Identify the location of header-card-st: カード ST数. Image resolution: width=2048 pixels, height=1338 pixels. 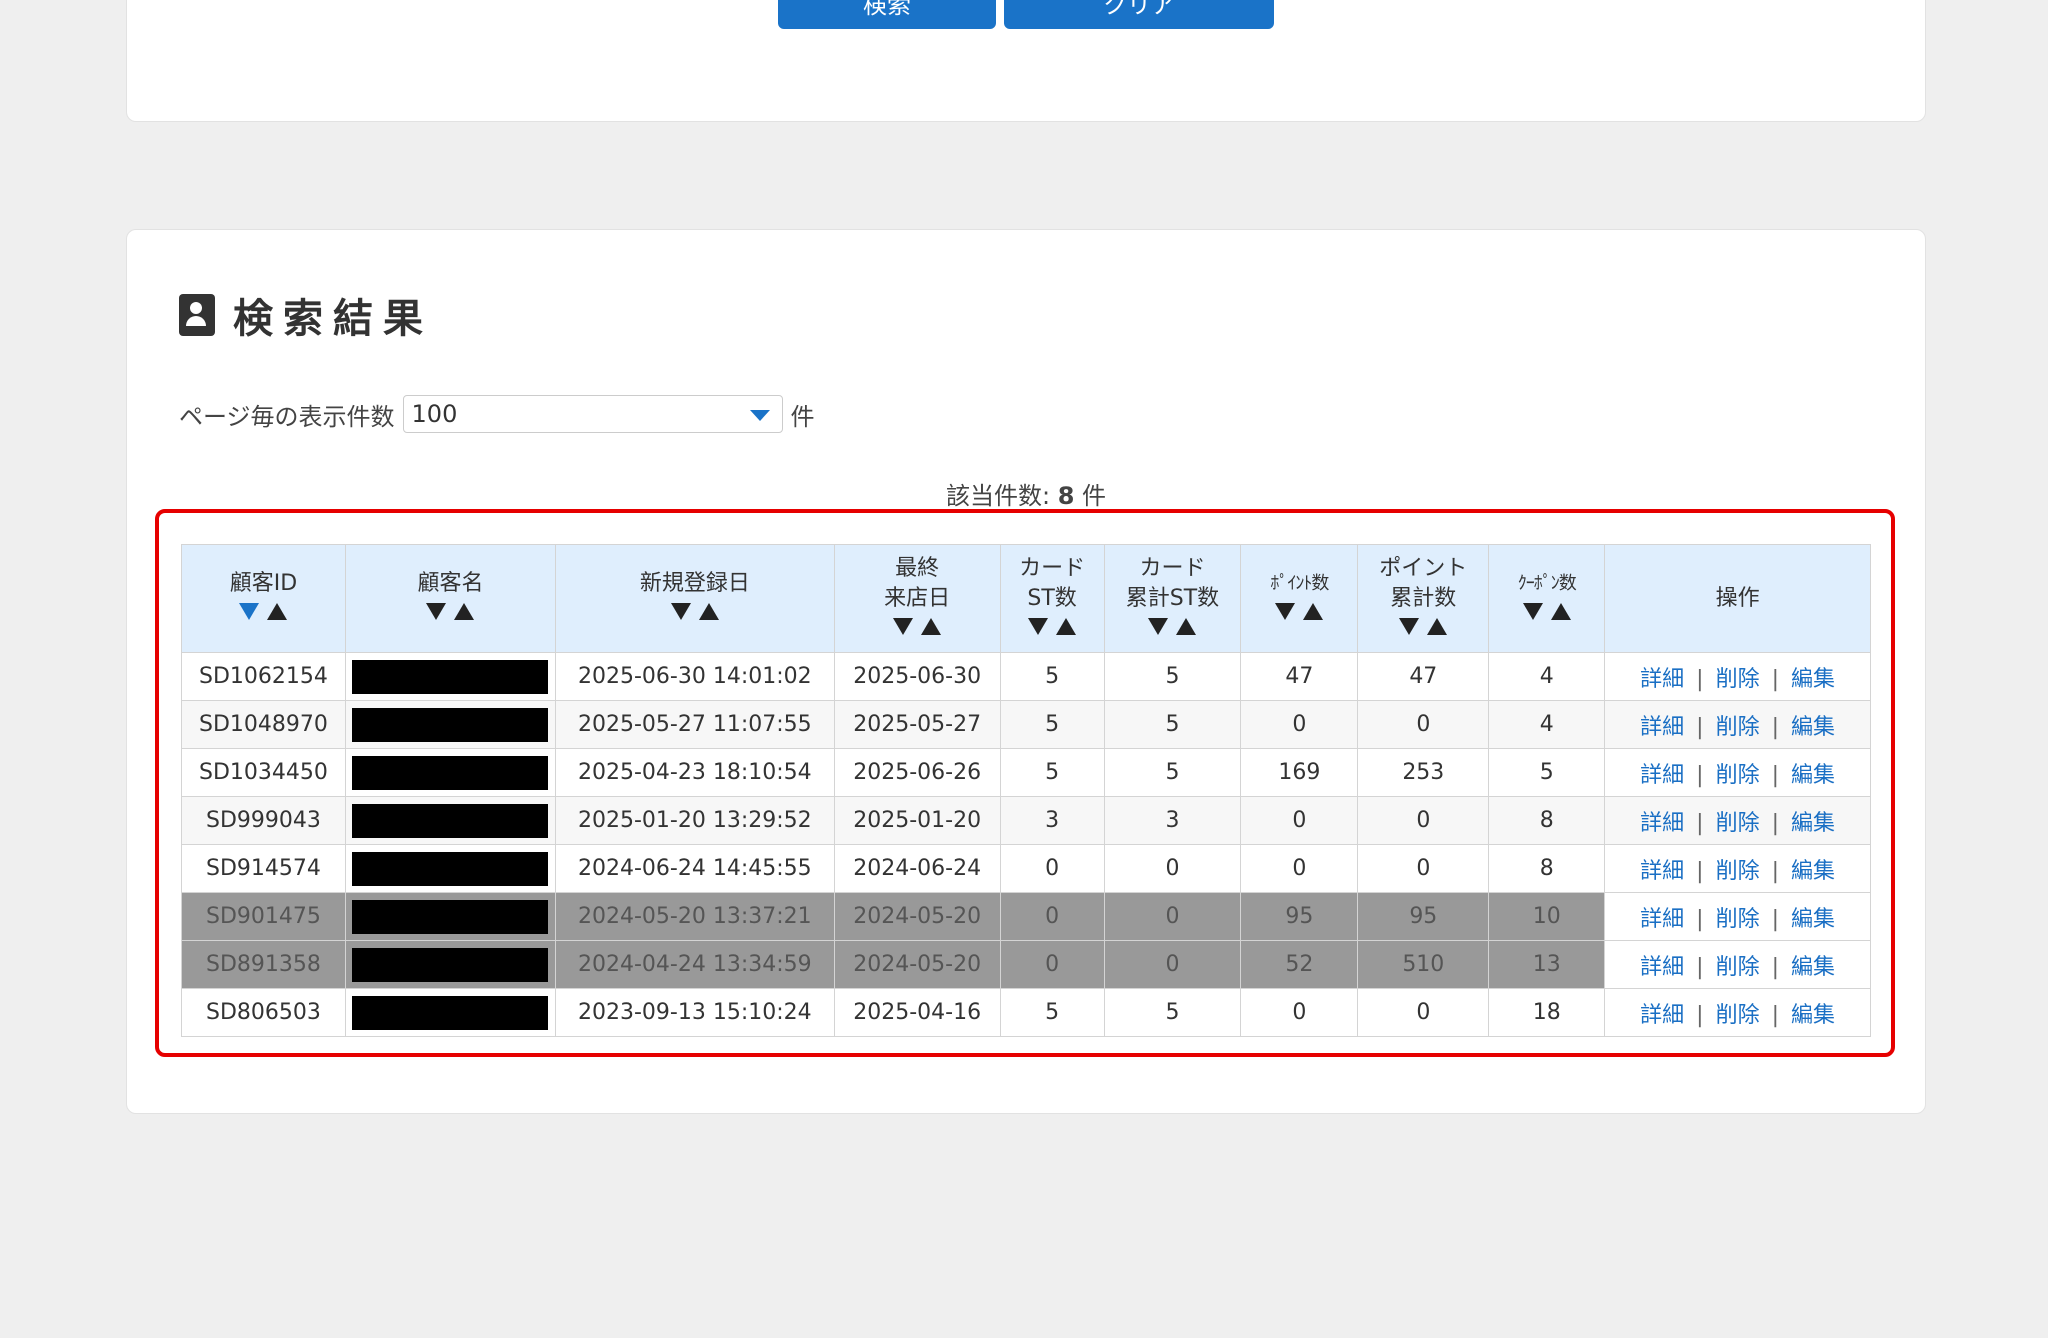
(1052, 598).